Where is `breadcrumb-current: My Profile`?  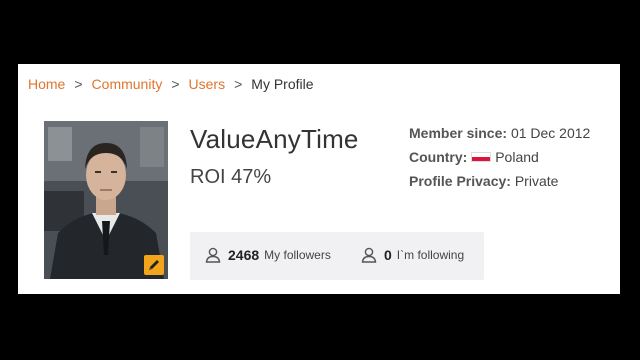 breadcrumb-current: My Profile is located at coordinates (282, 84).